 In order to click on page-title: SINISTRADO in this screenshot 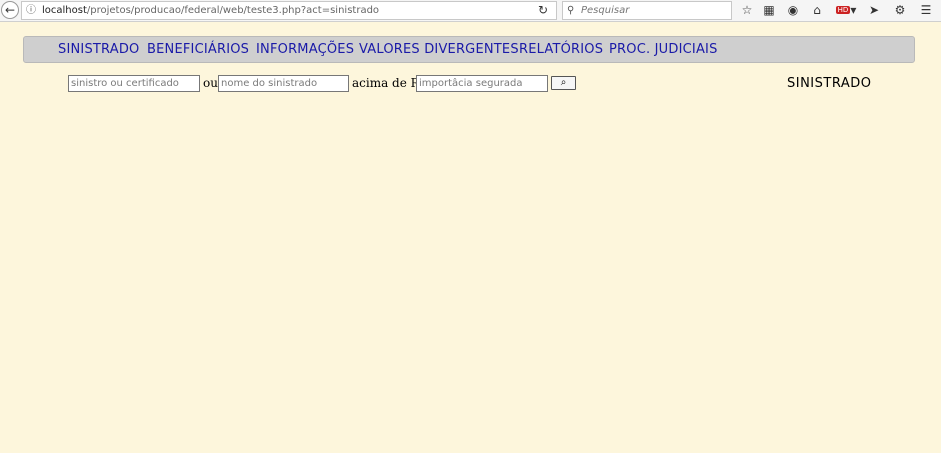, I will do `click(829, 83)`.